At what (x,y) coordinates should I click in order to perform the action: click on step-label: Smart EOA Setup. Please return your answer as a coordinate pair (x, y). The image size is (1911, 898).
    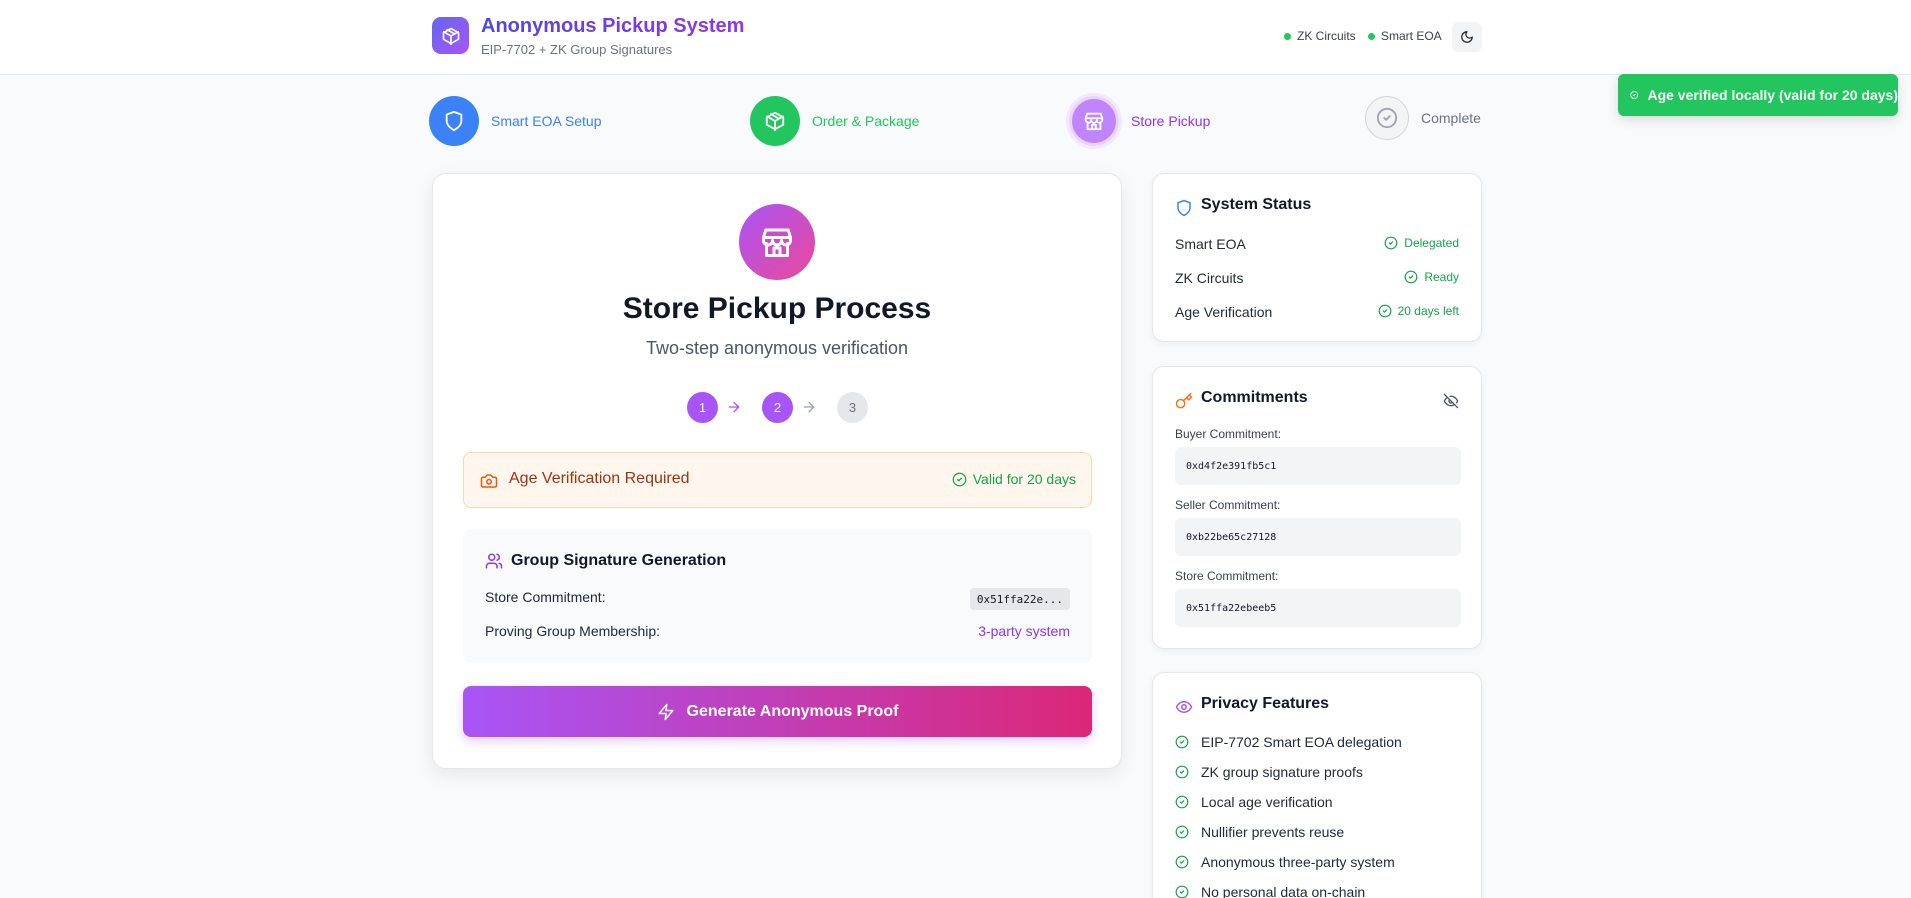
    Looking at the image, I should click on (546, 121).